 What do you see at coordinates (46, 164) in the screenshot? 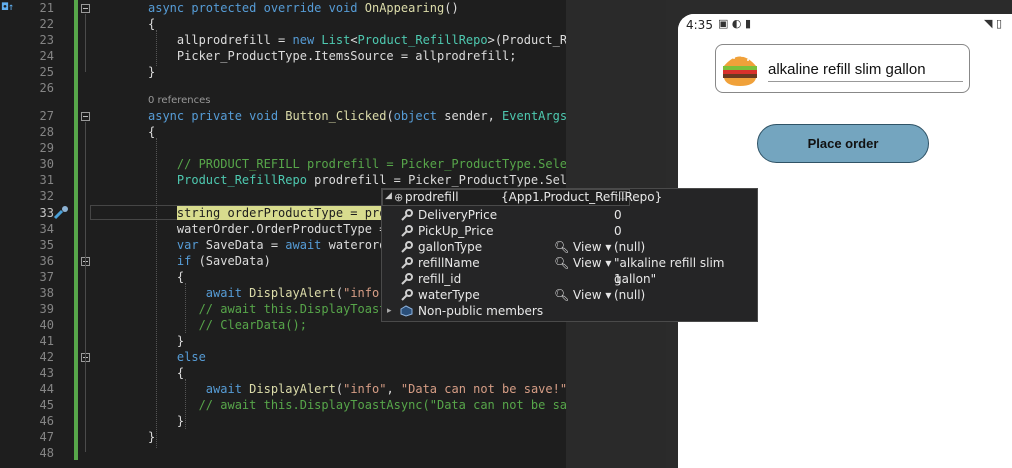
I see `line-number: 30` at bounding box center [46, 164].